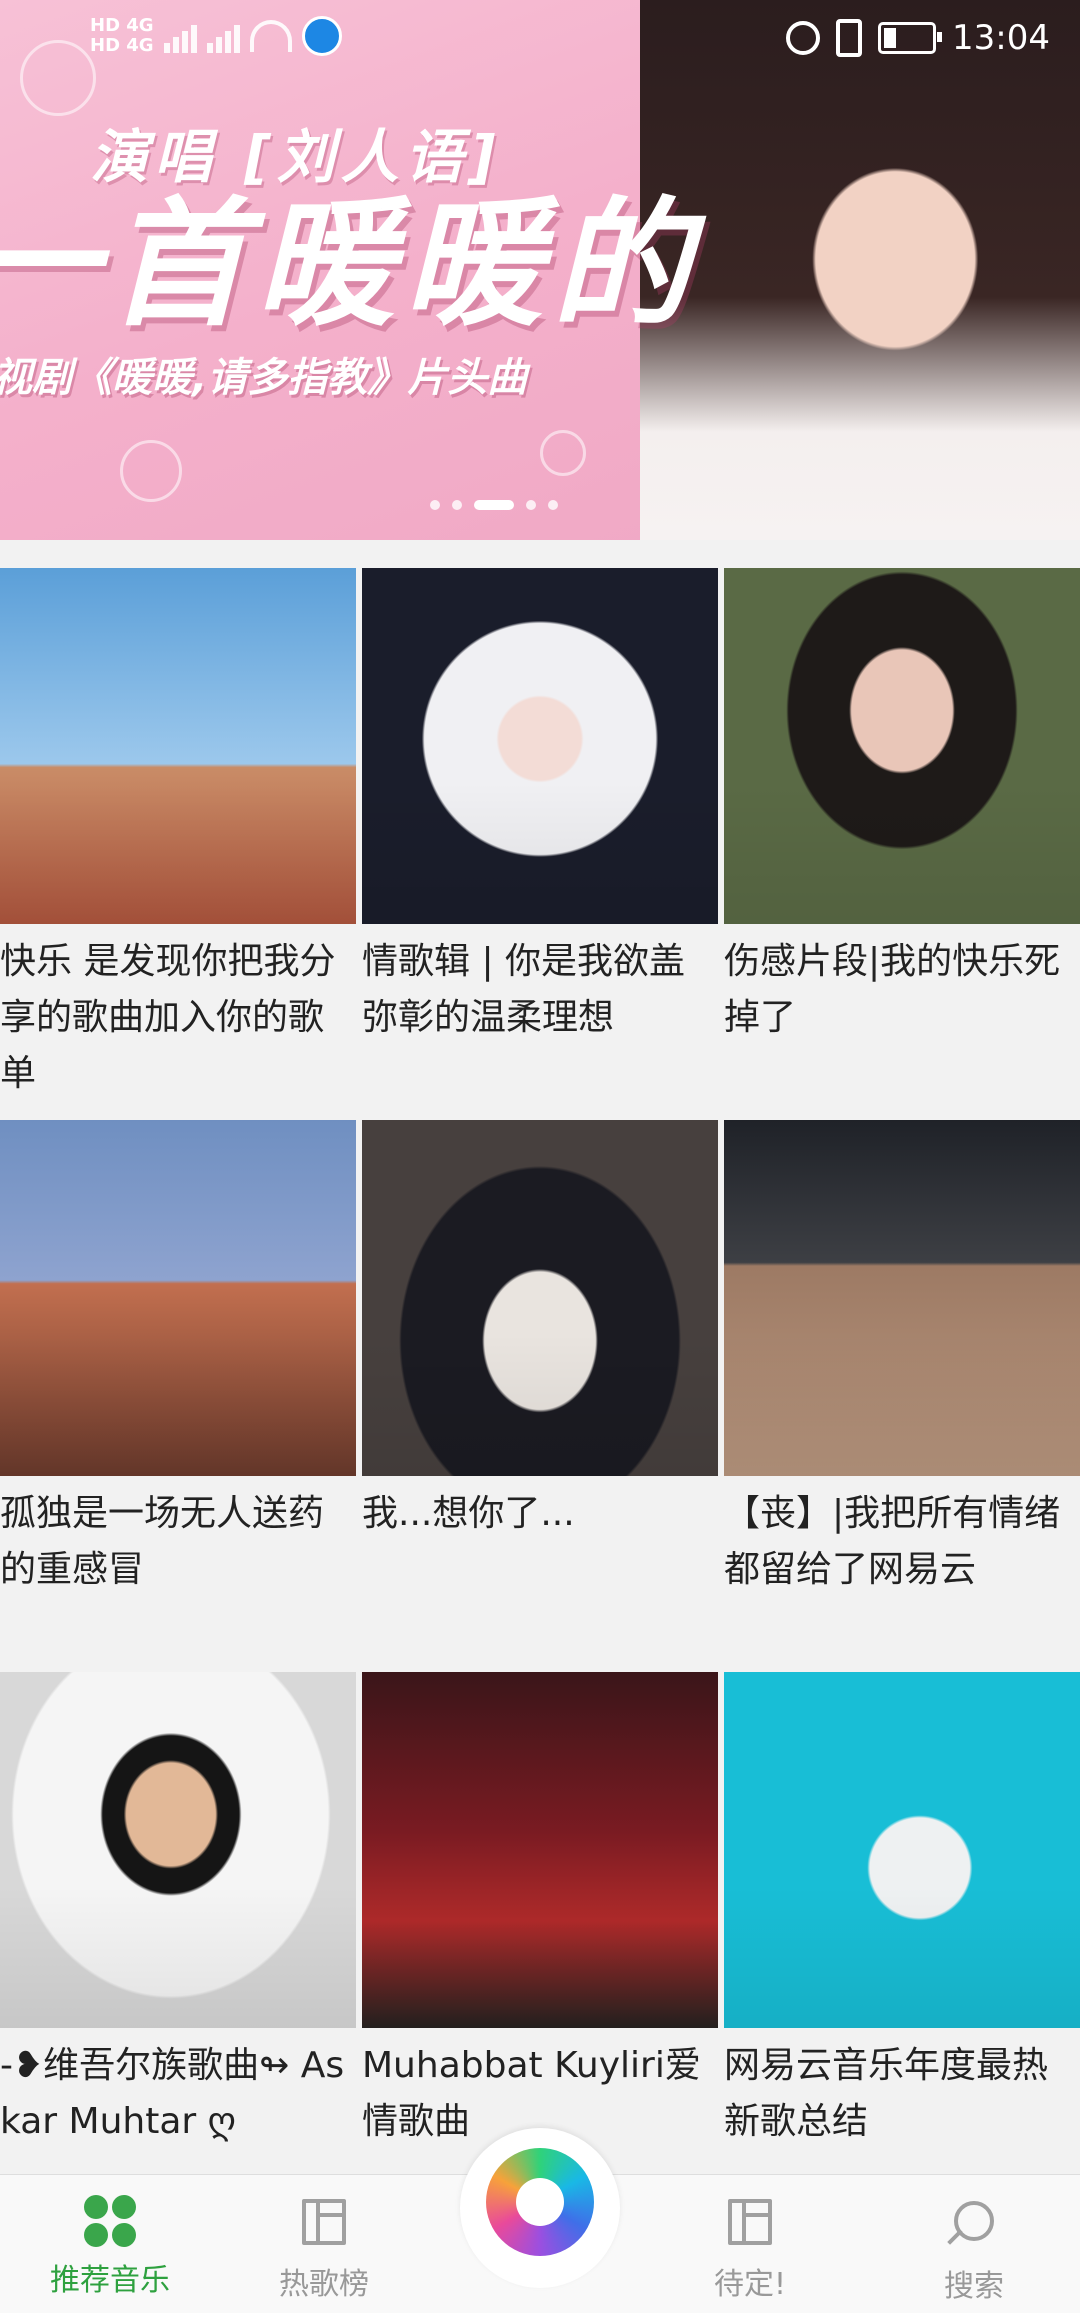 This screenshot has width=1080, height=2313. What do you see at coordinates (750, 2284) in the screenshot?
I see `nav-label: 待定!` at bounding box center [750, 2284].